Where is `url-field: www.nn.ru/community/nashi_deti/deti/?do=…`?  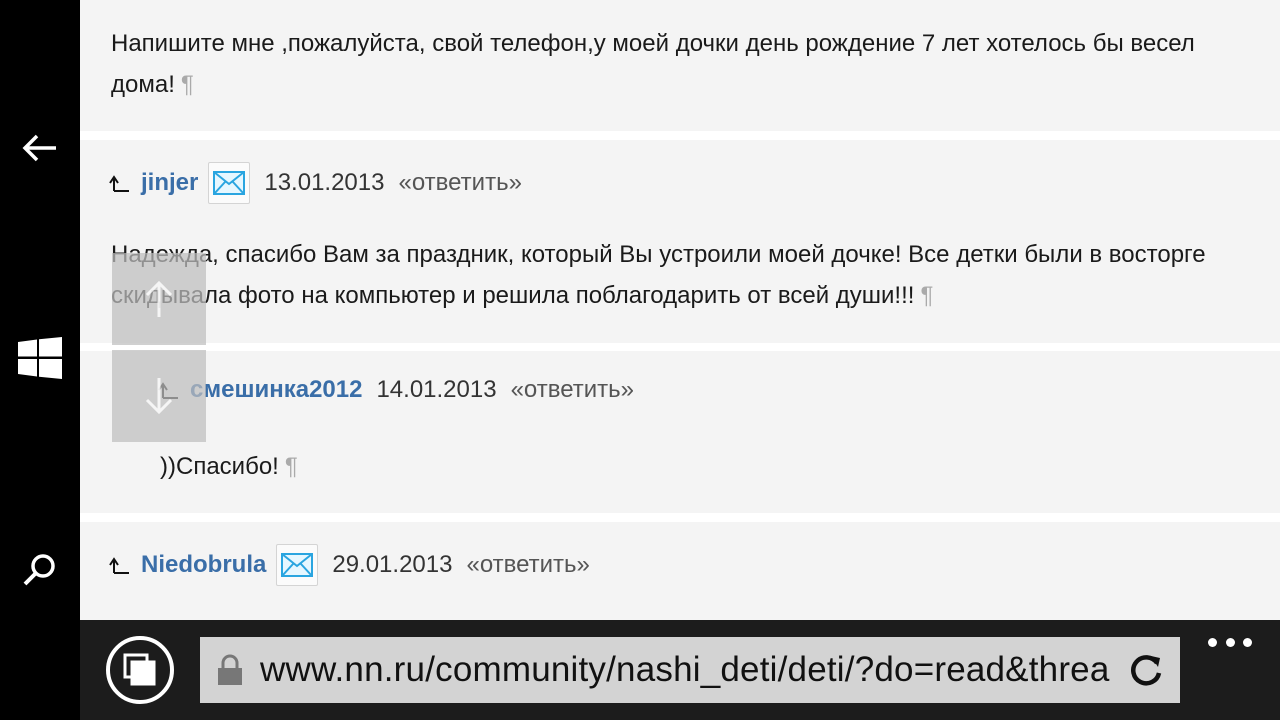
url-field: www.nn.ru/community/nashi_deti/deti/?do=… is located at coordinates (690, 670).